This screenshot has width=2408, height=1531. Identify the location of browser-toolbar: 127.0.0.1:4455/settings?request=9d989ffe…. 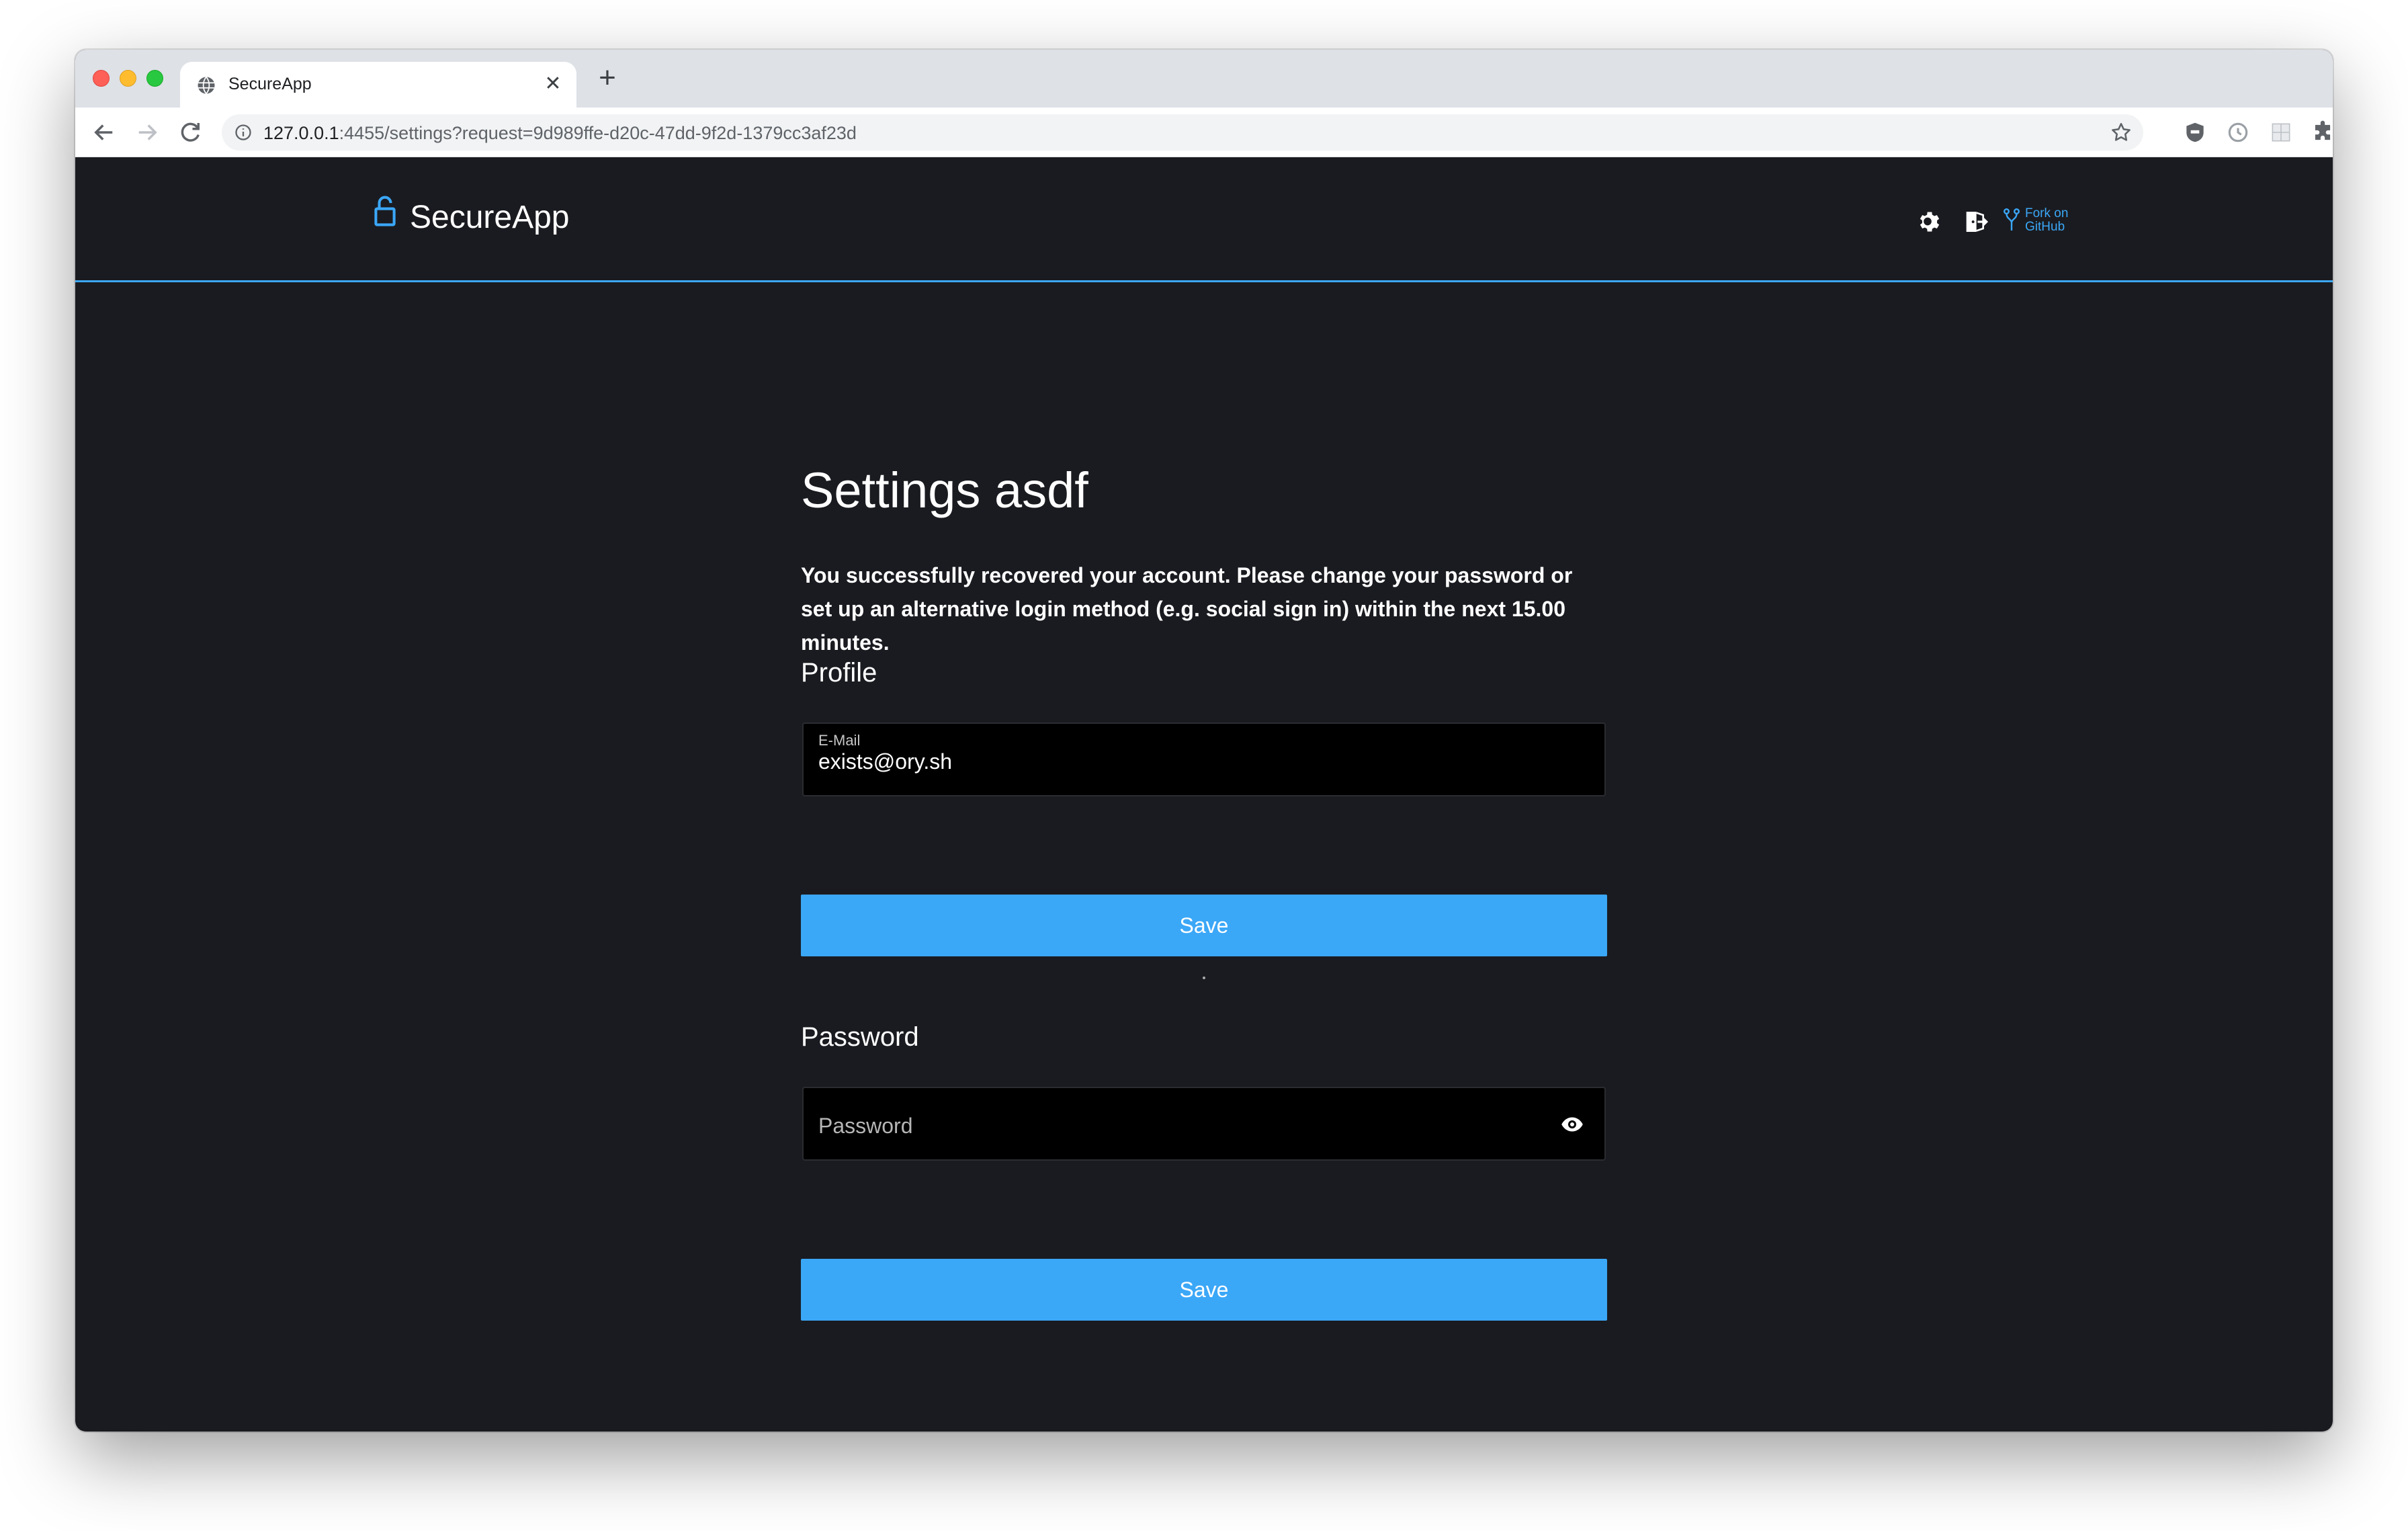
(1204, 132).